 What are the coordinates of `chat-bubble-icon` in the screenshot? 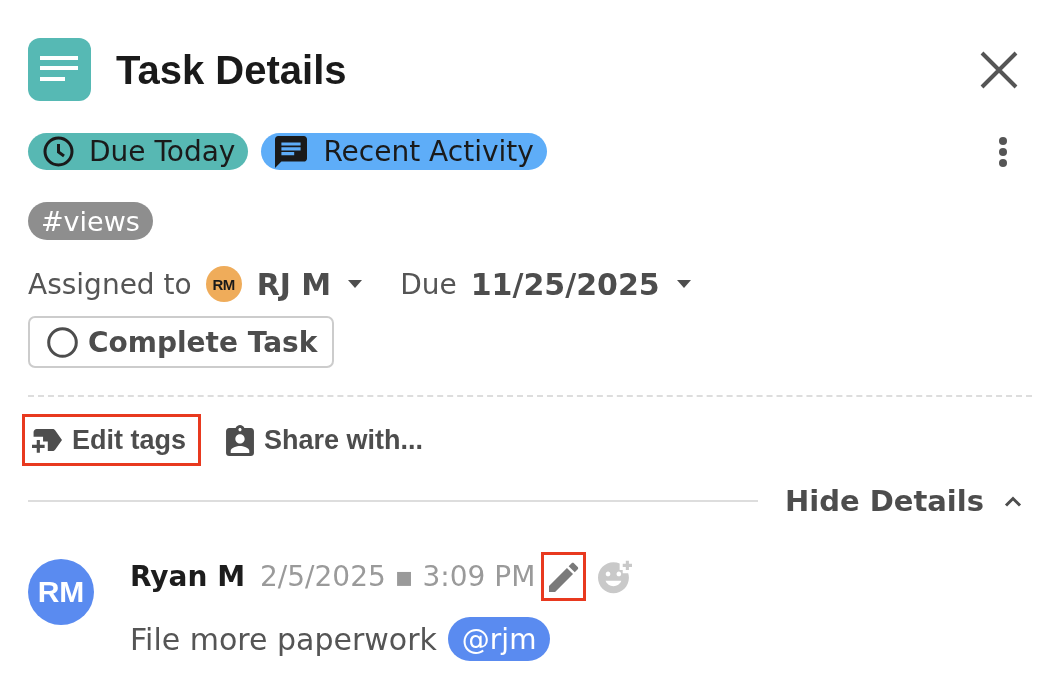 It's located at (291, 151).